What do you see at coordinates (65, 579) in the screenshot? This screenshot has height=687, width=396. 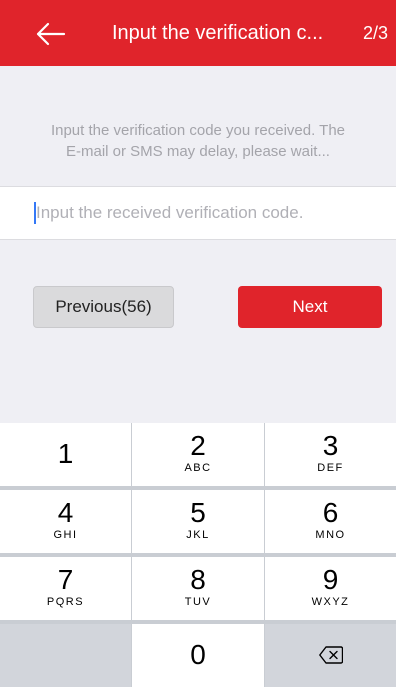 I see `key-digit: 7` at bounding box center [65, 579].